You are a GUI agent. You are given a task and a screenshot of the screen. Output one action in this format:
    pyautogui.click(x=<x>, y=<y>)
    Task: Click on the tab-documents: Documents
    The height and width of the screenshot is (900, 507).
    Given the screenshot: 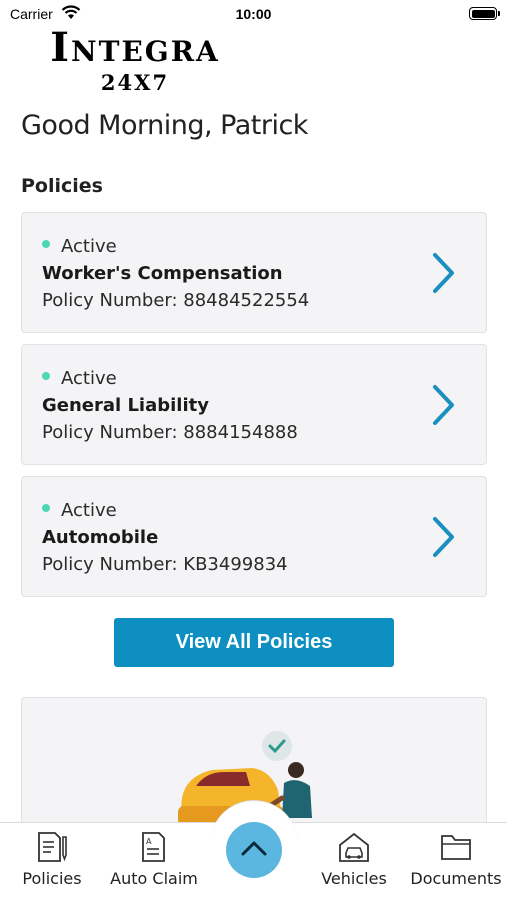 What is the action you would take?
    pyautogui.click(x=456, y=859)
    